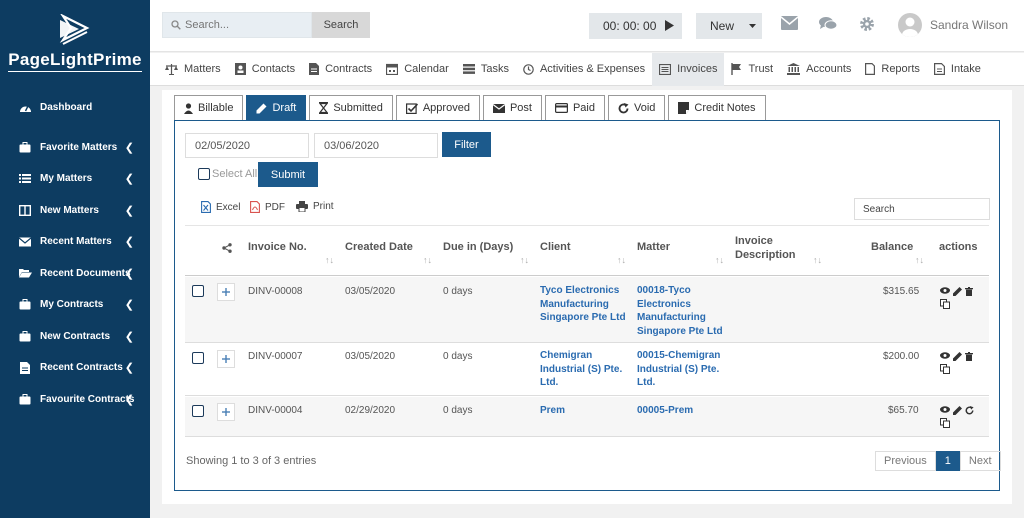 Image resolution: width=1024 pixels, height=518 pixels. What do you see at coordinates (867, 24) in the screenshot?
I see `gear-icon` at bounding box center [867, 24].